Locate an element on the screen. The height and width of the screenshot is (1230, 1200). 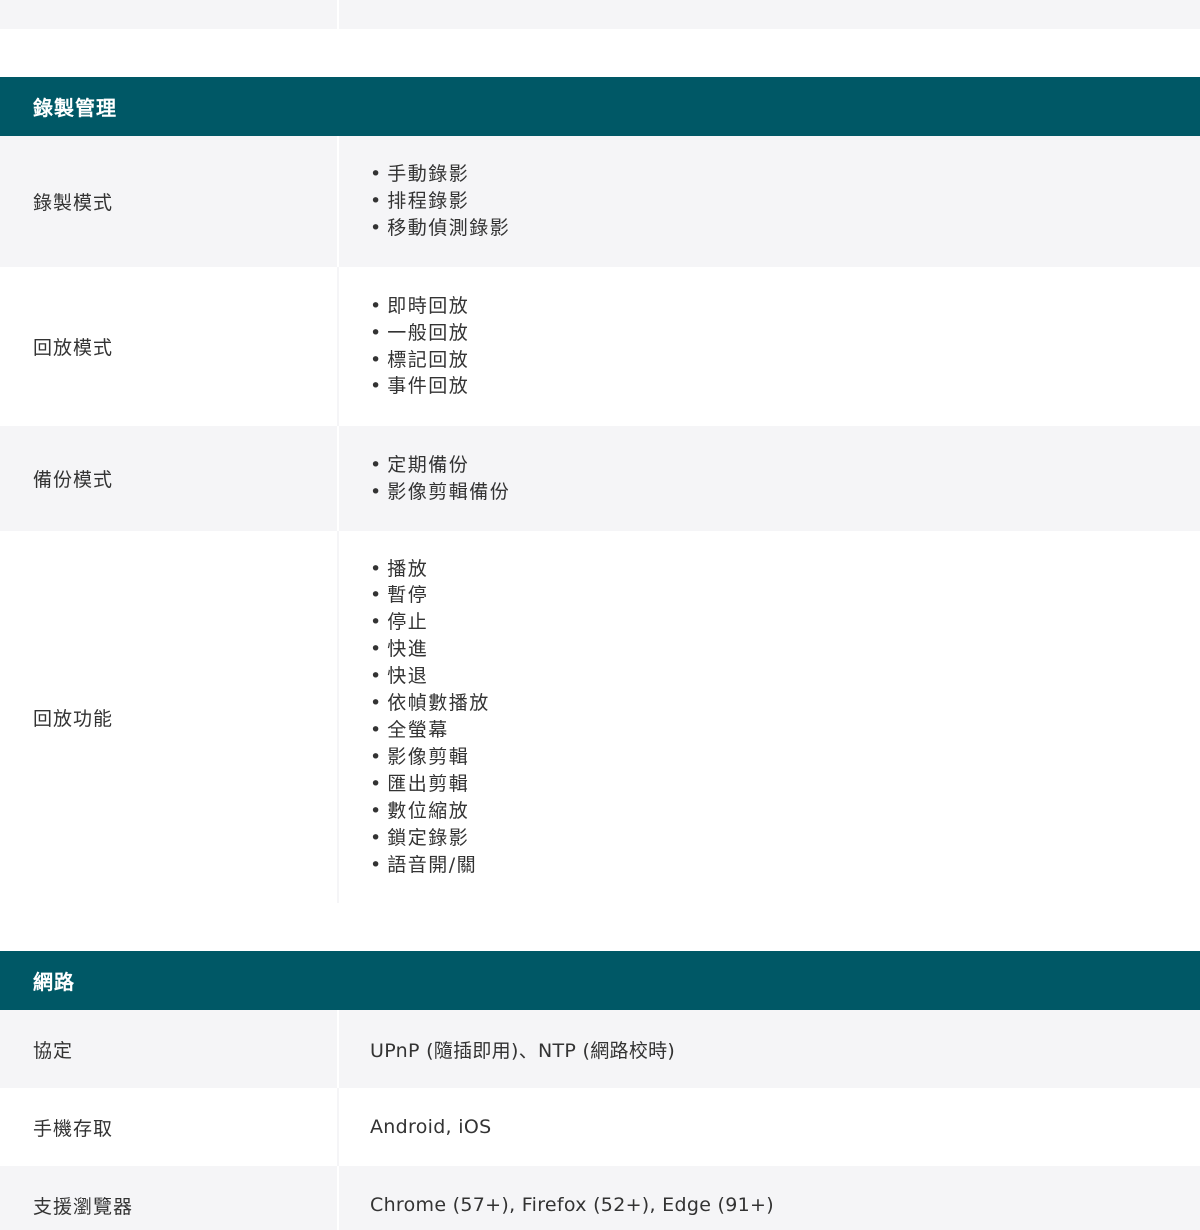
section-header-network: 網路 is located at coordinates (600, 980).